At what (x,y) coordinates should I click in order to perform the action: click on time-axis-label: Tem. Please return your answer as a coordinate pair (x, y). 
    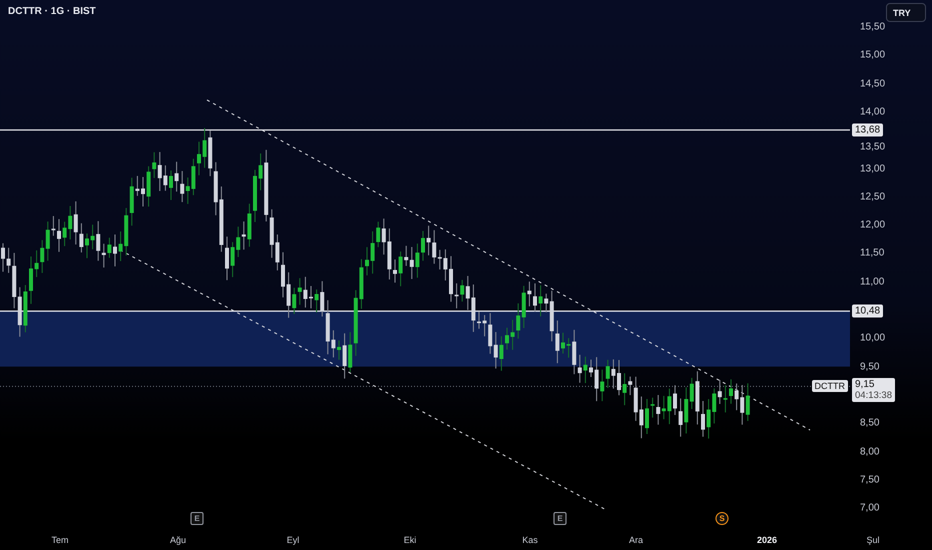
    Looking at the image, I should click on (60, 540).